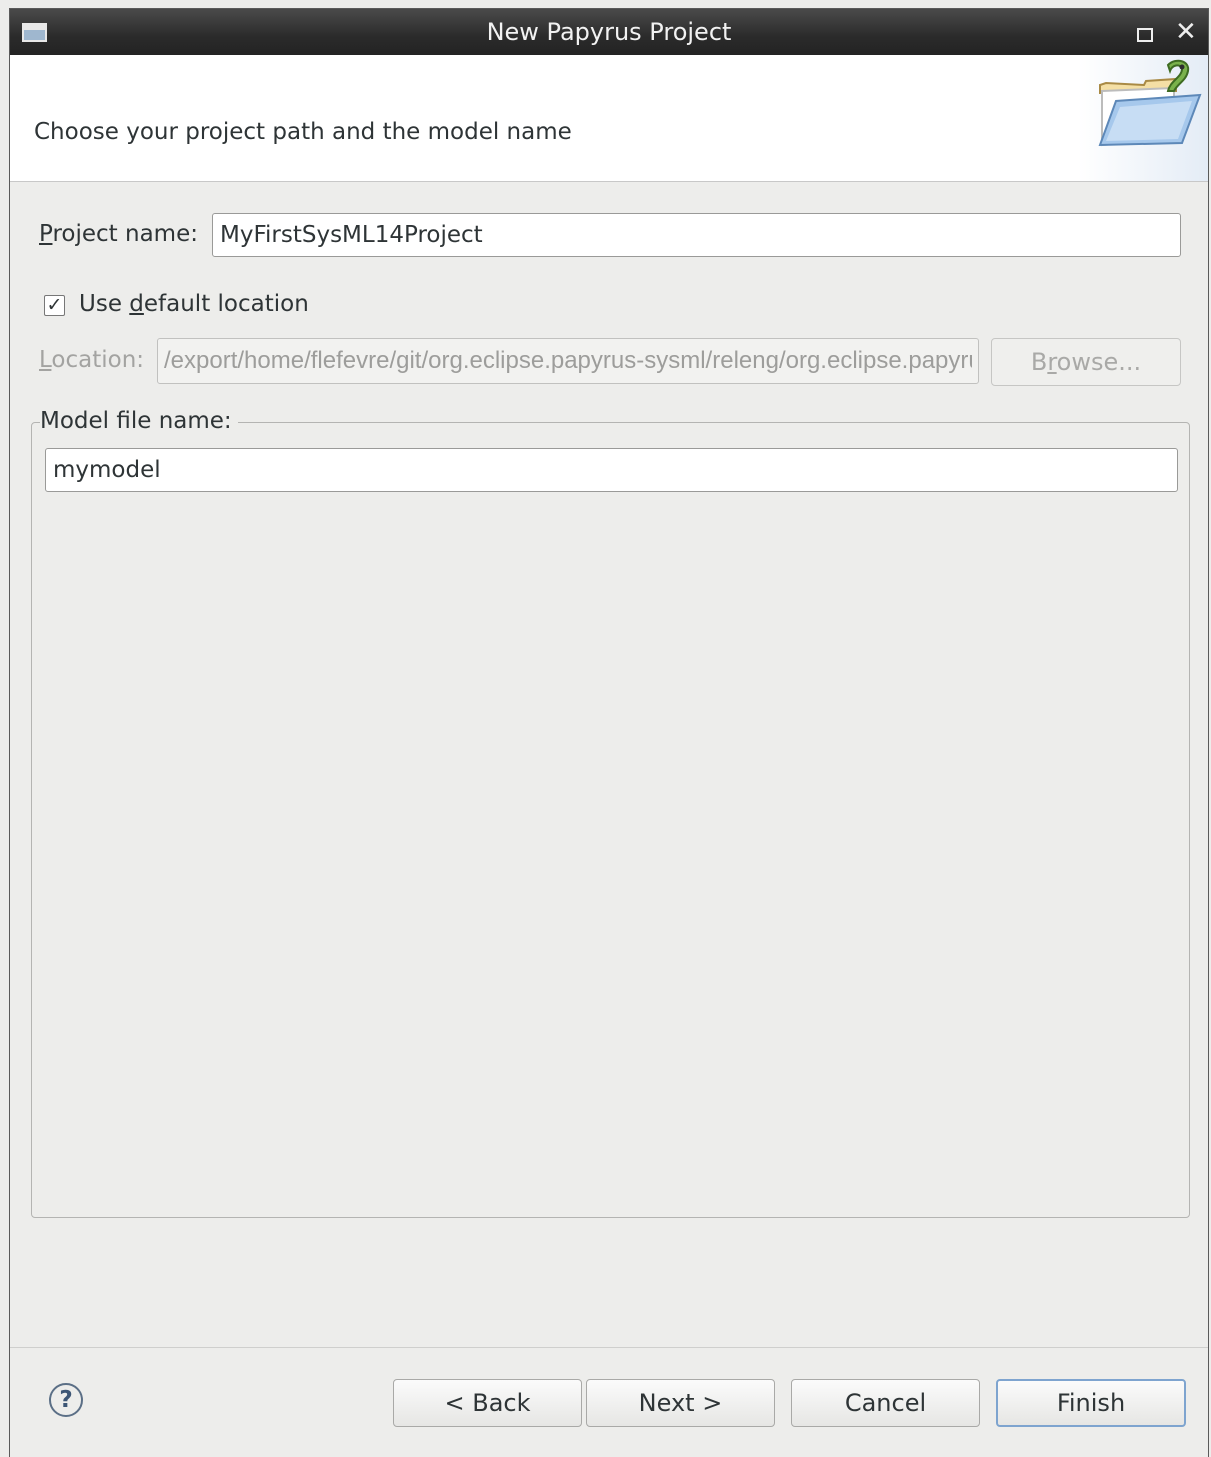 This screenshot has height=1457, width=1211. I want to click on close-icon: ✕, so click(1186, 32).